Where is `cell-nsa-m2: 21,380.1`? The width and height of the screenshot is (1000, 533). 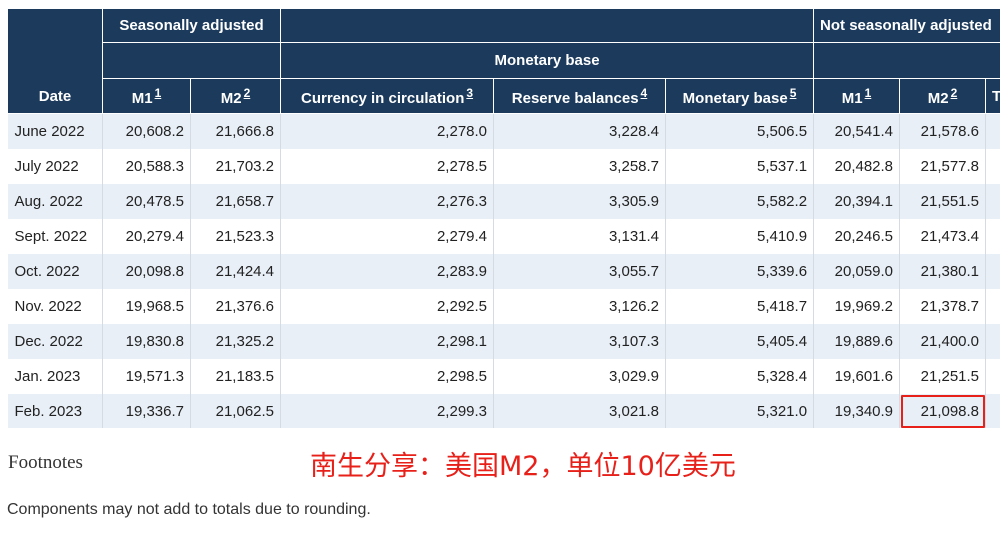 cell-nsa-m2: 21,380.1 is located at coordinates (943, 271).